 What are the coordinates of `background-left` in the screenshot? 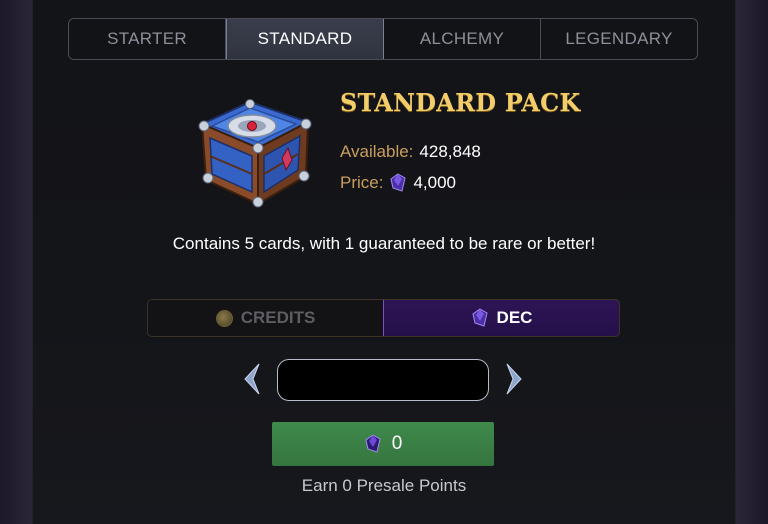 It's located at (16, 262).